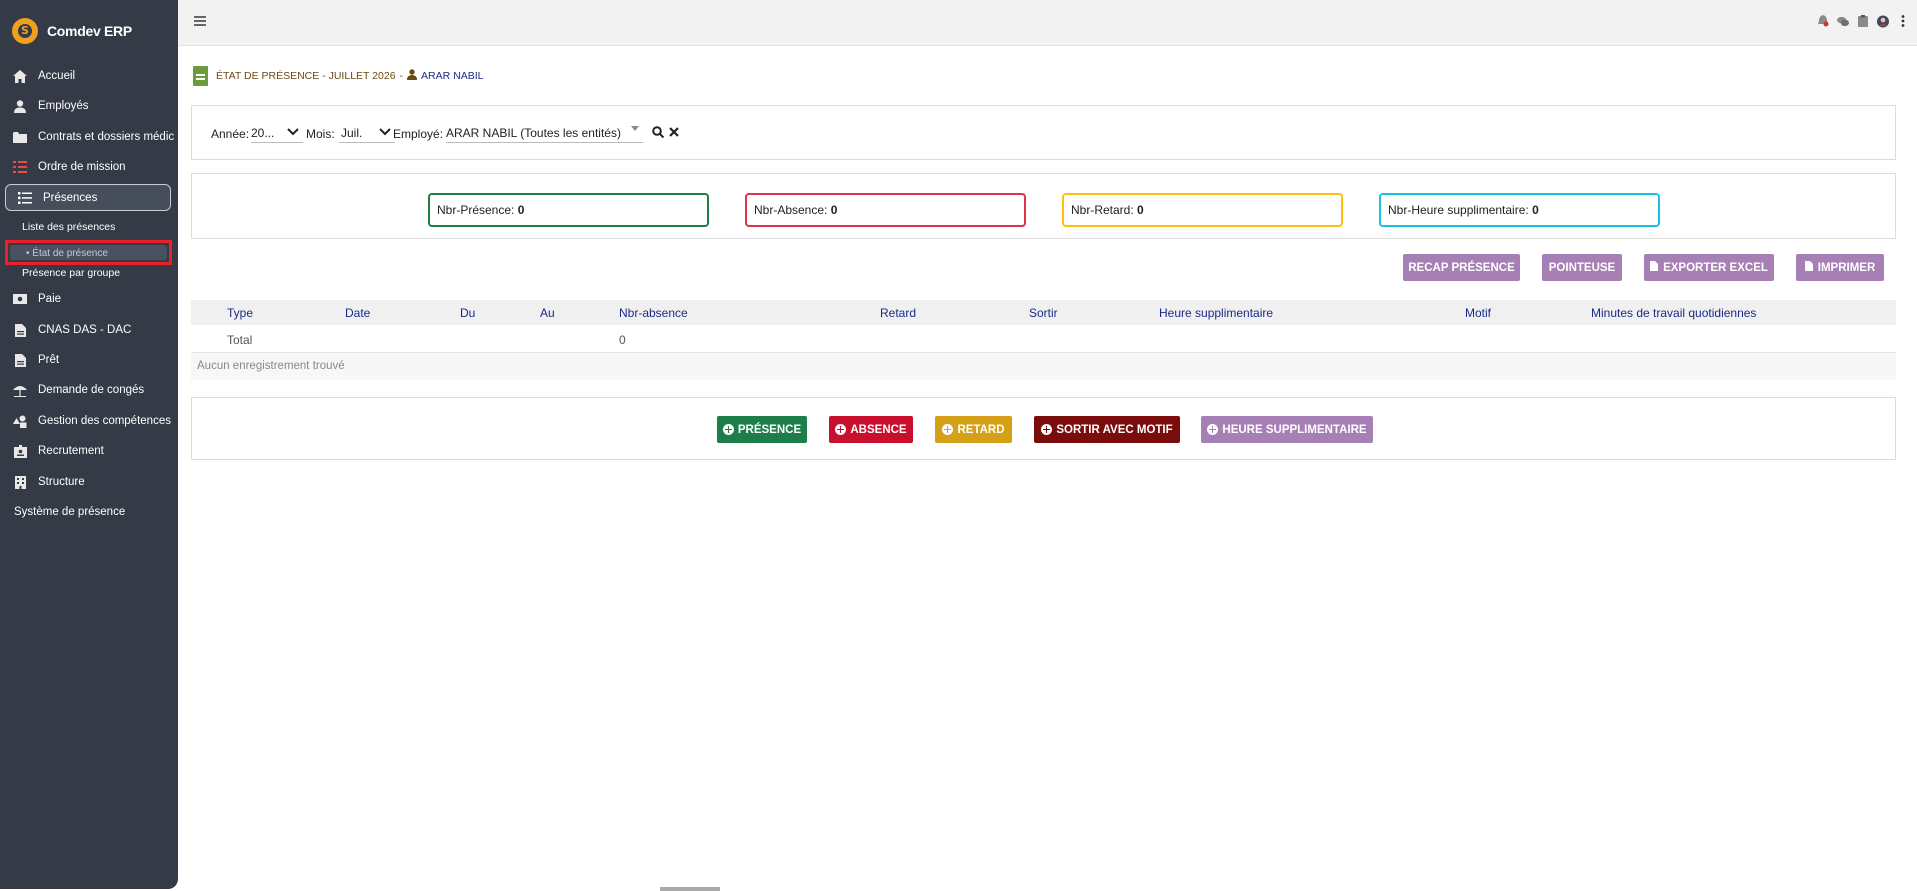  What do you see at coordinates (94, 76) in the screenshot?
I see `sidebar-item-accueil: Accueil` at bounding box center [94, 76].